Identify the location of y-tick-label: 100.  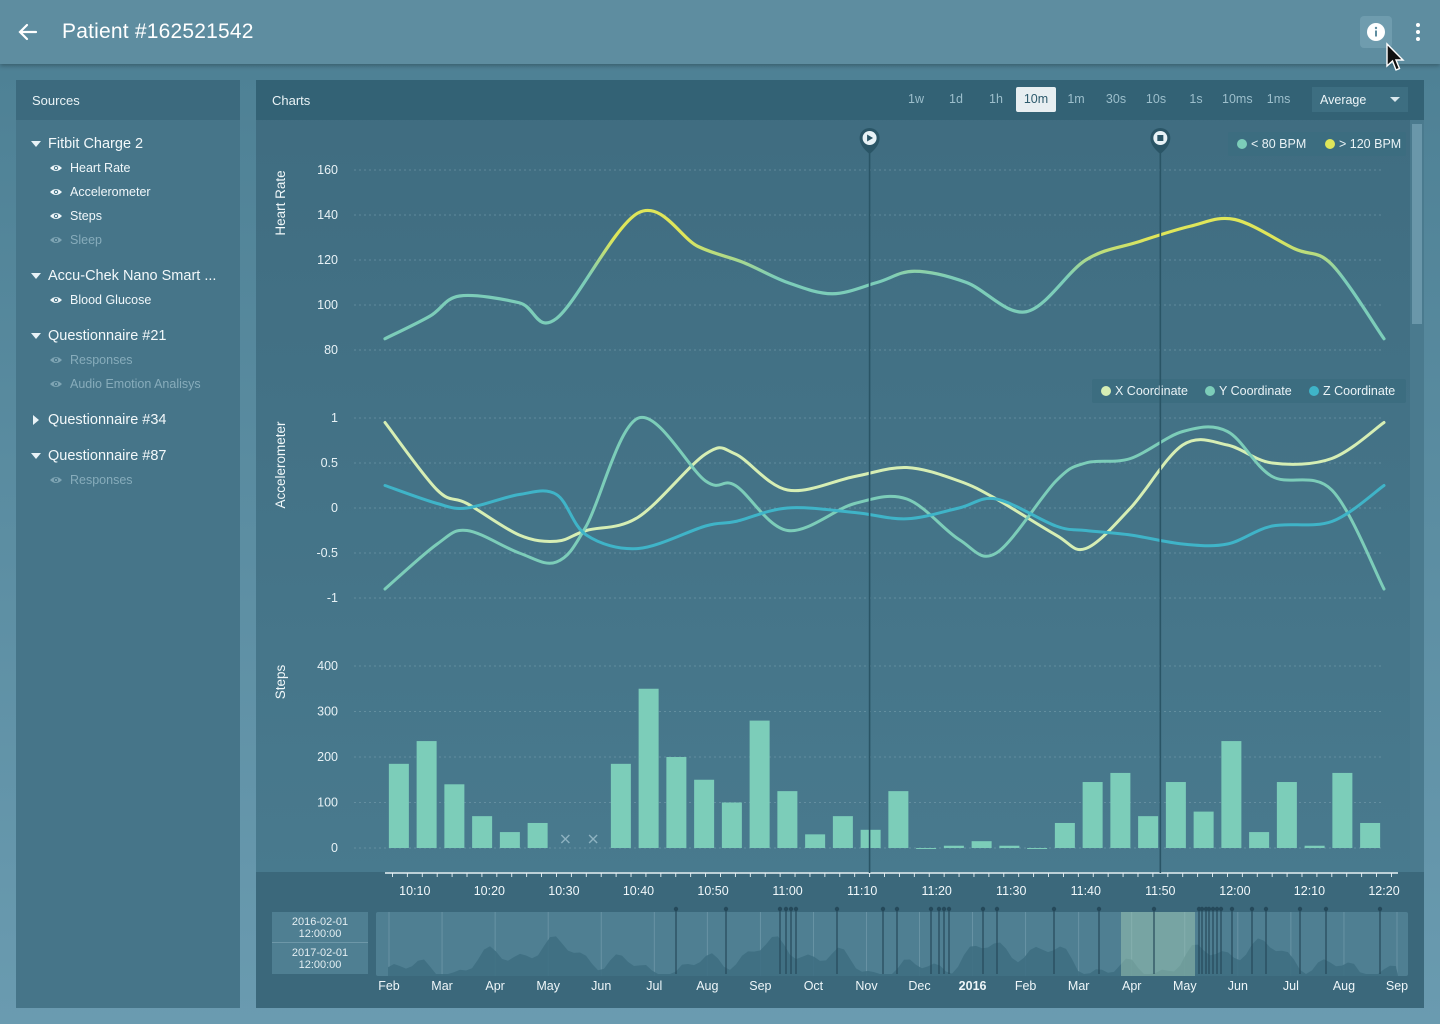
(327, 305).